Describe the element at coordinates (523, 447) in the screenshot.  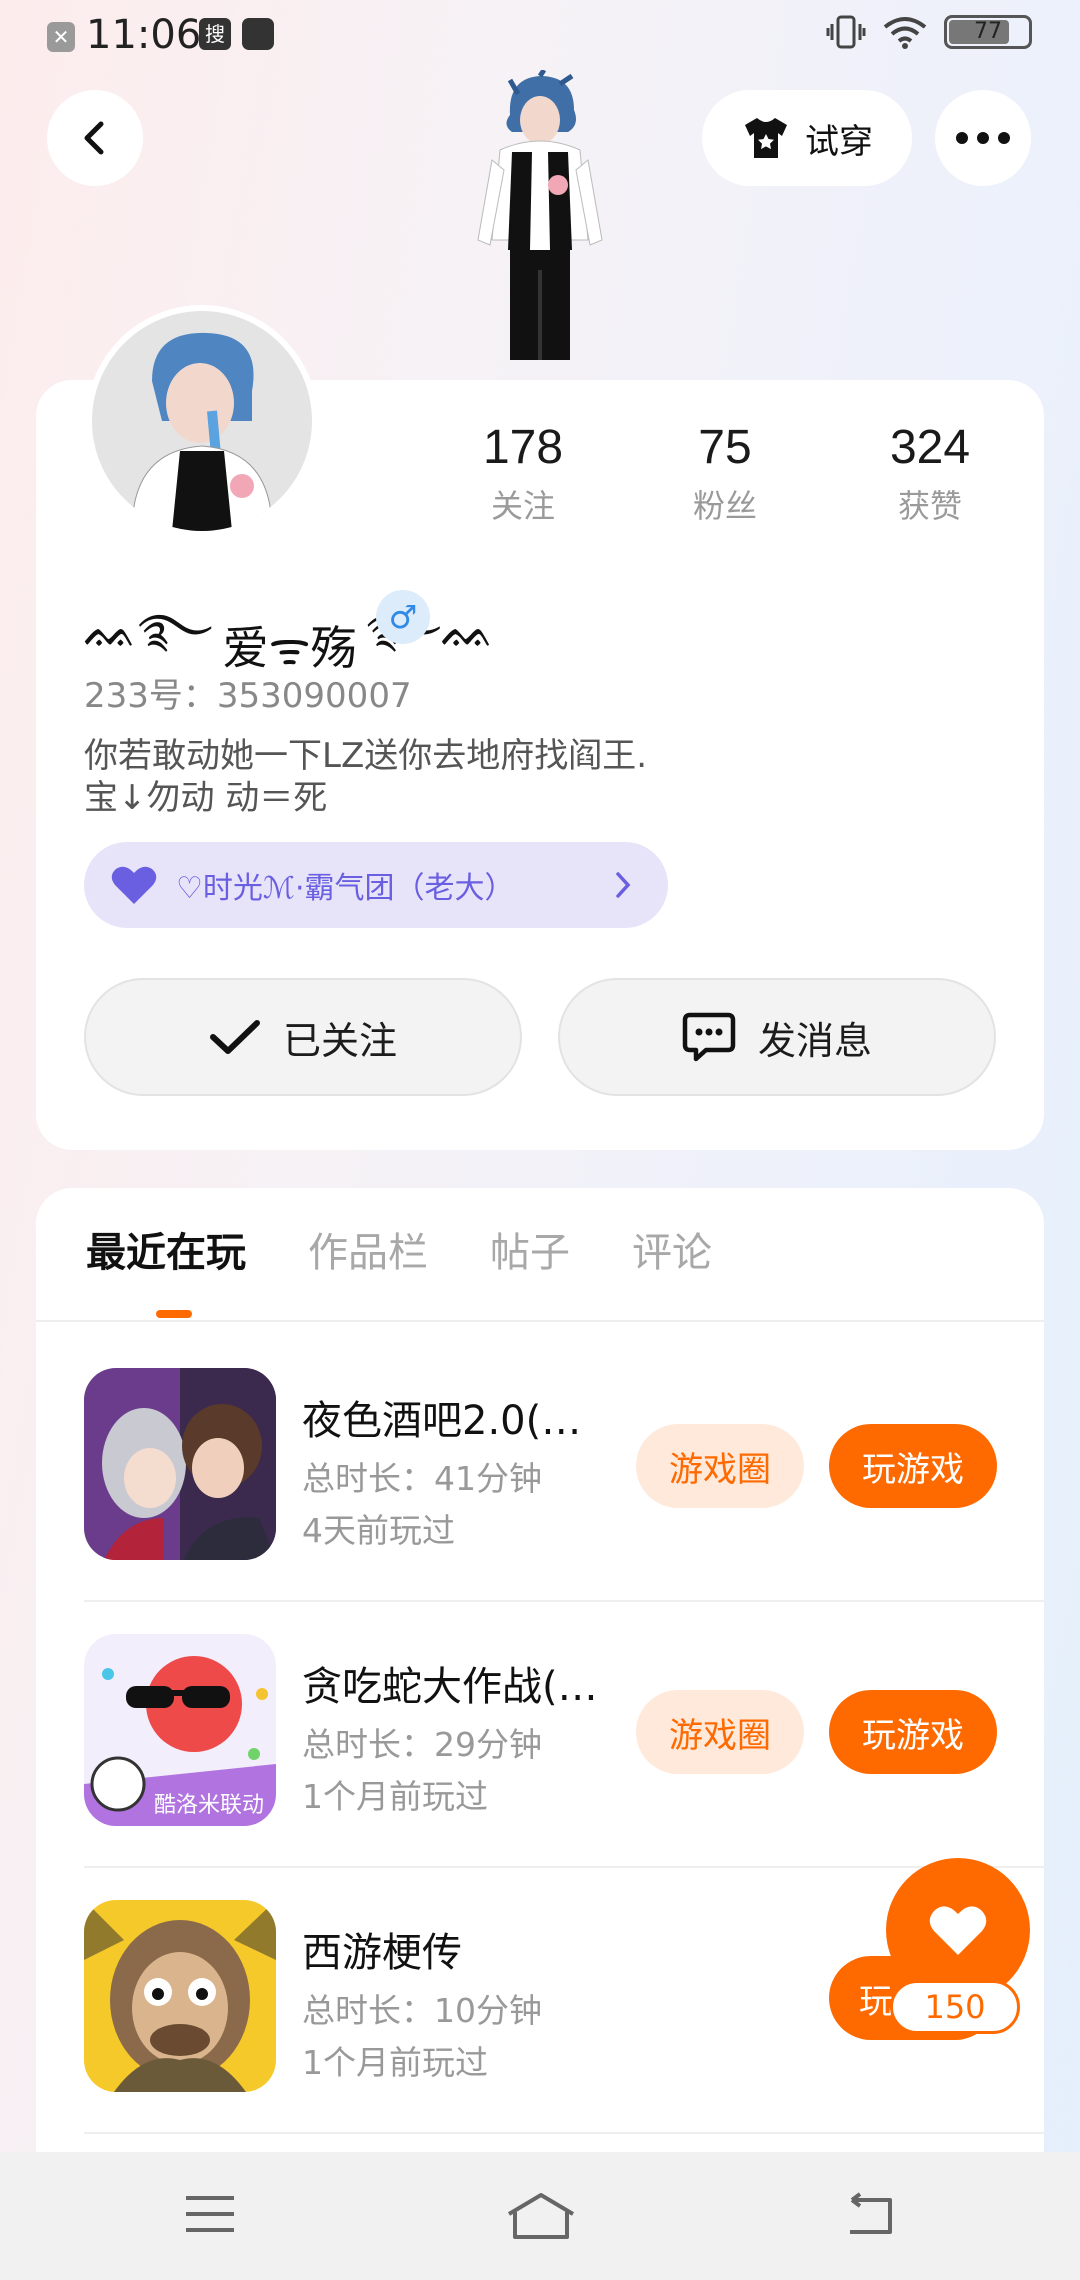
I see `following-count: 178` at that location.